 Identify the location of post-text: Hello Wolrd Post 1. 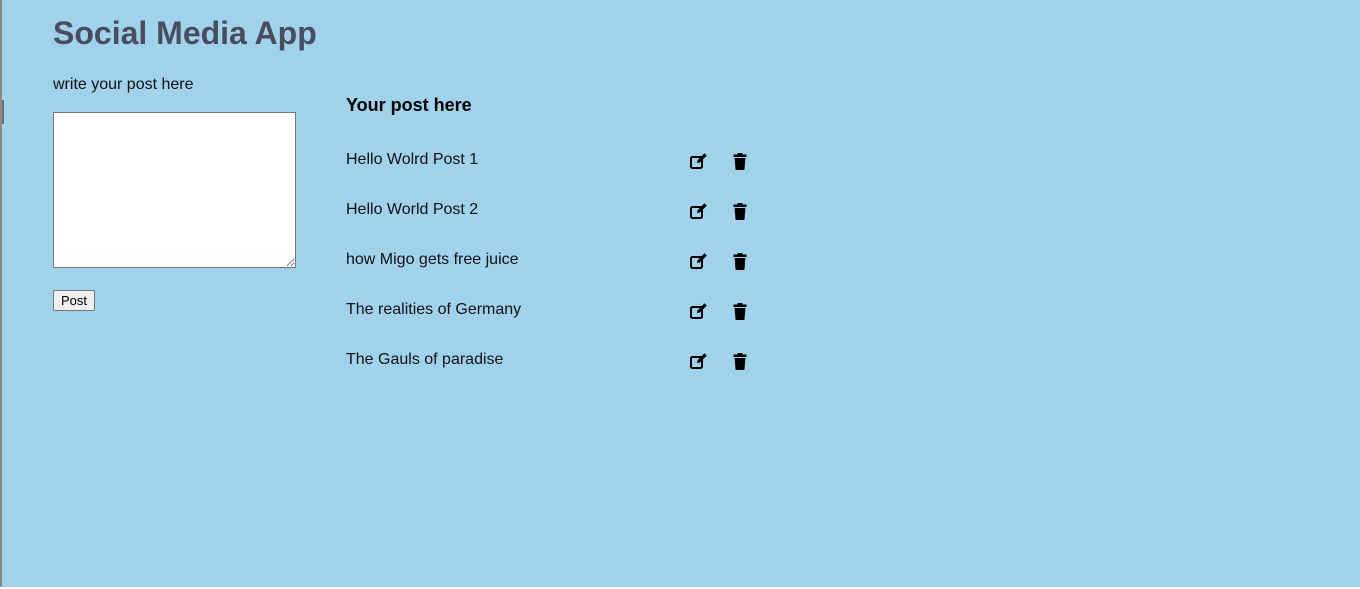
(412, 159).